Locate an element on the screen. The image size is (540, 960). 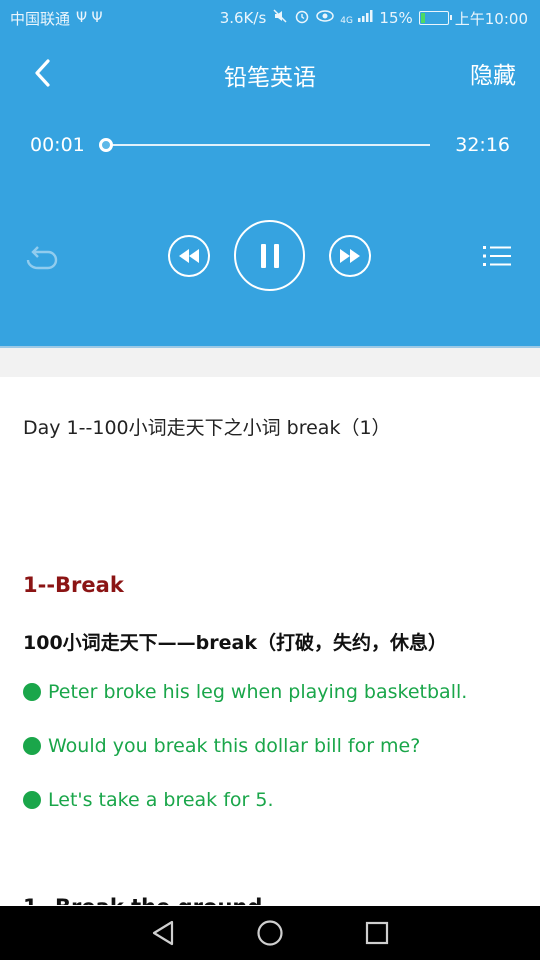
mute-icon is located at coordinates (280, 18).